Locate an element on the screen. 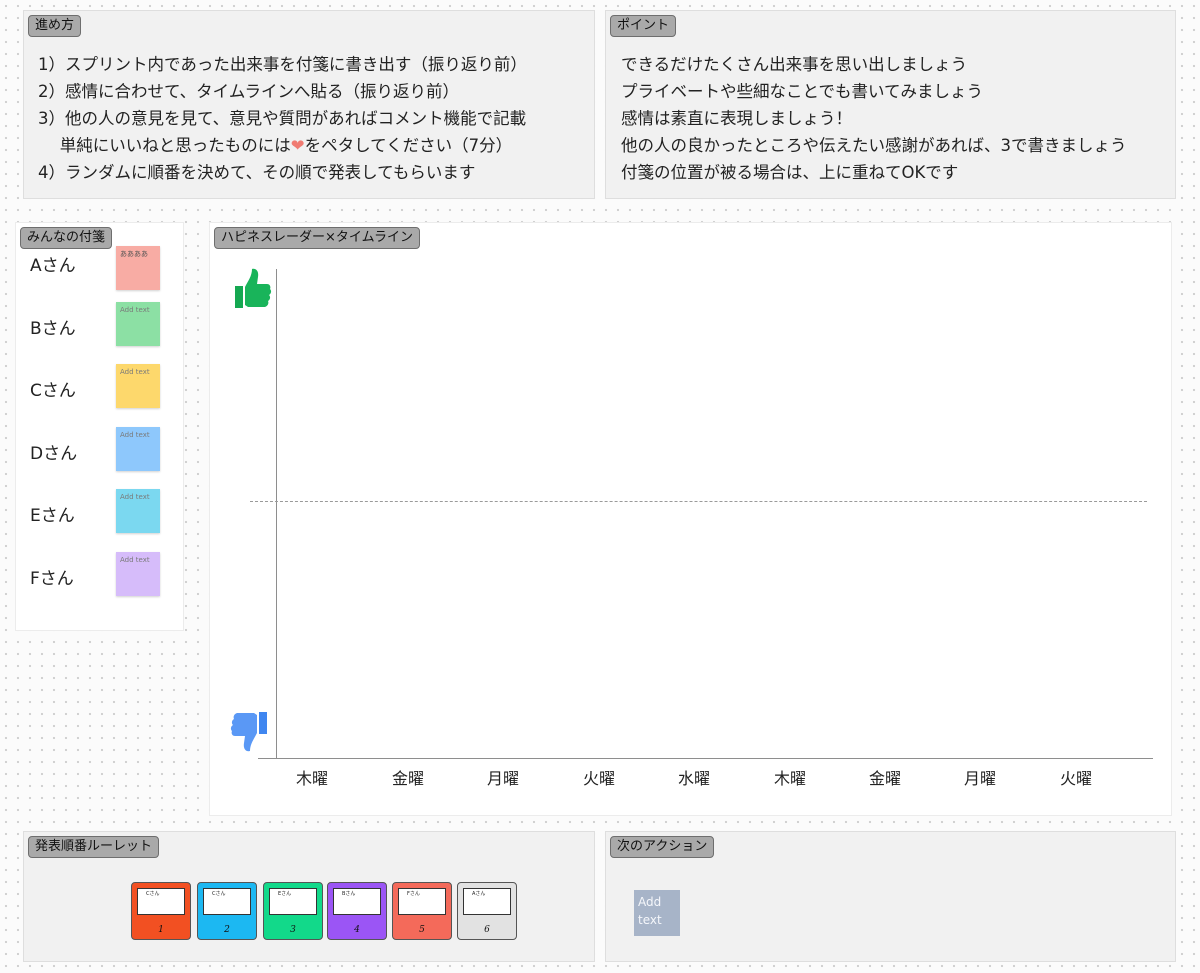  sticky-note-b: Add text is located at coordinates (138, 324).